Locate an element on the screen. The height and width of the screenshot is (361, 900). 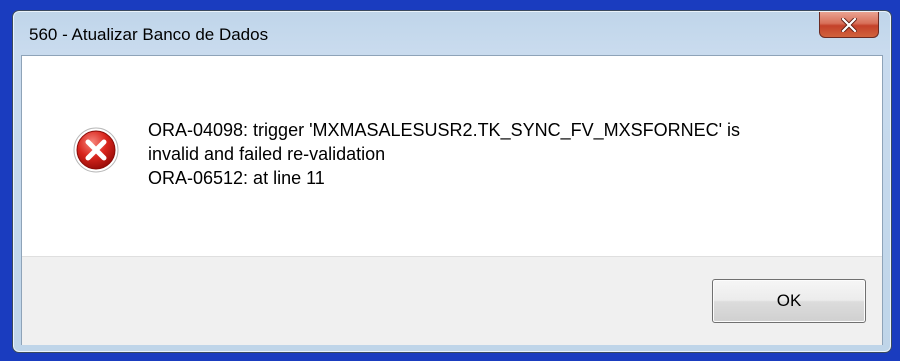
title-bar: 560 - Atualizar Banco de Dados is located at coordinates (452, 33).